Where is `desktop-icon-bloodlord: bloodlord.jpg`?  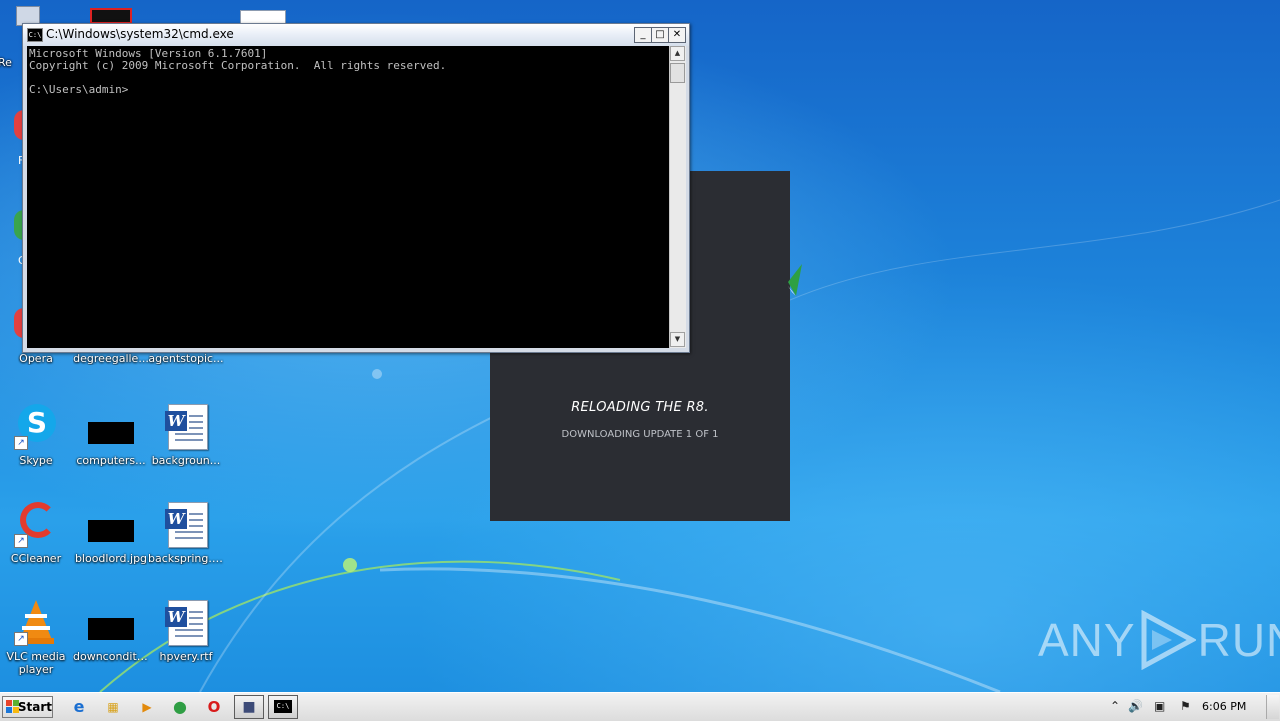
desktop-icon-bloodlord: bloodlord.jpg is located at coordinates (111, 532).